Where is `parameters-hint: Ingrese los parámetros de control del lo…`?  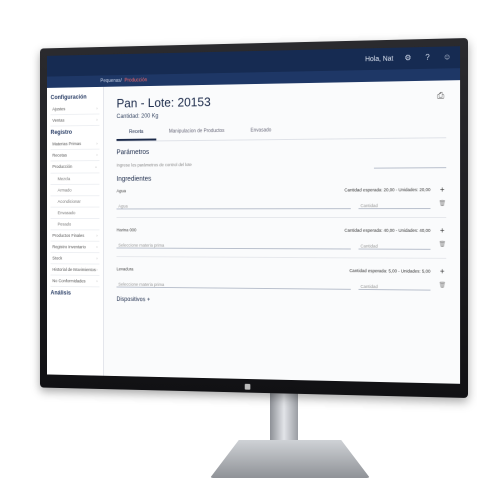 parameters-hint: Ingrese los parámetros de control del lo… is located at coordinates (241, 164).